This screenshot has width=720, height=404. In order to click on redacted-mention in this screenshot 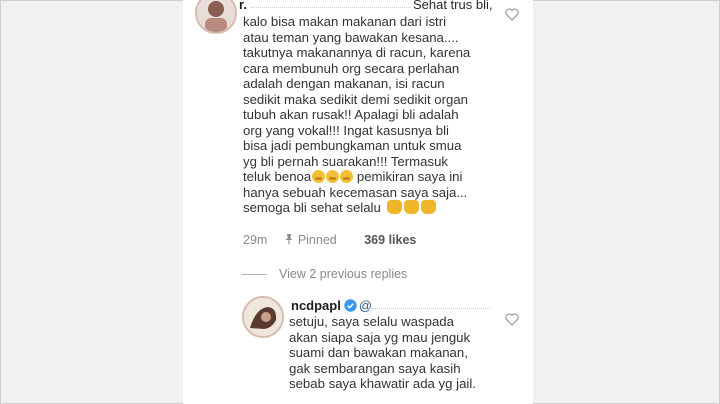, I will do `click(431, 307)`.